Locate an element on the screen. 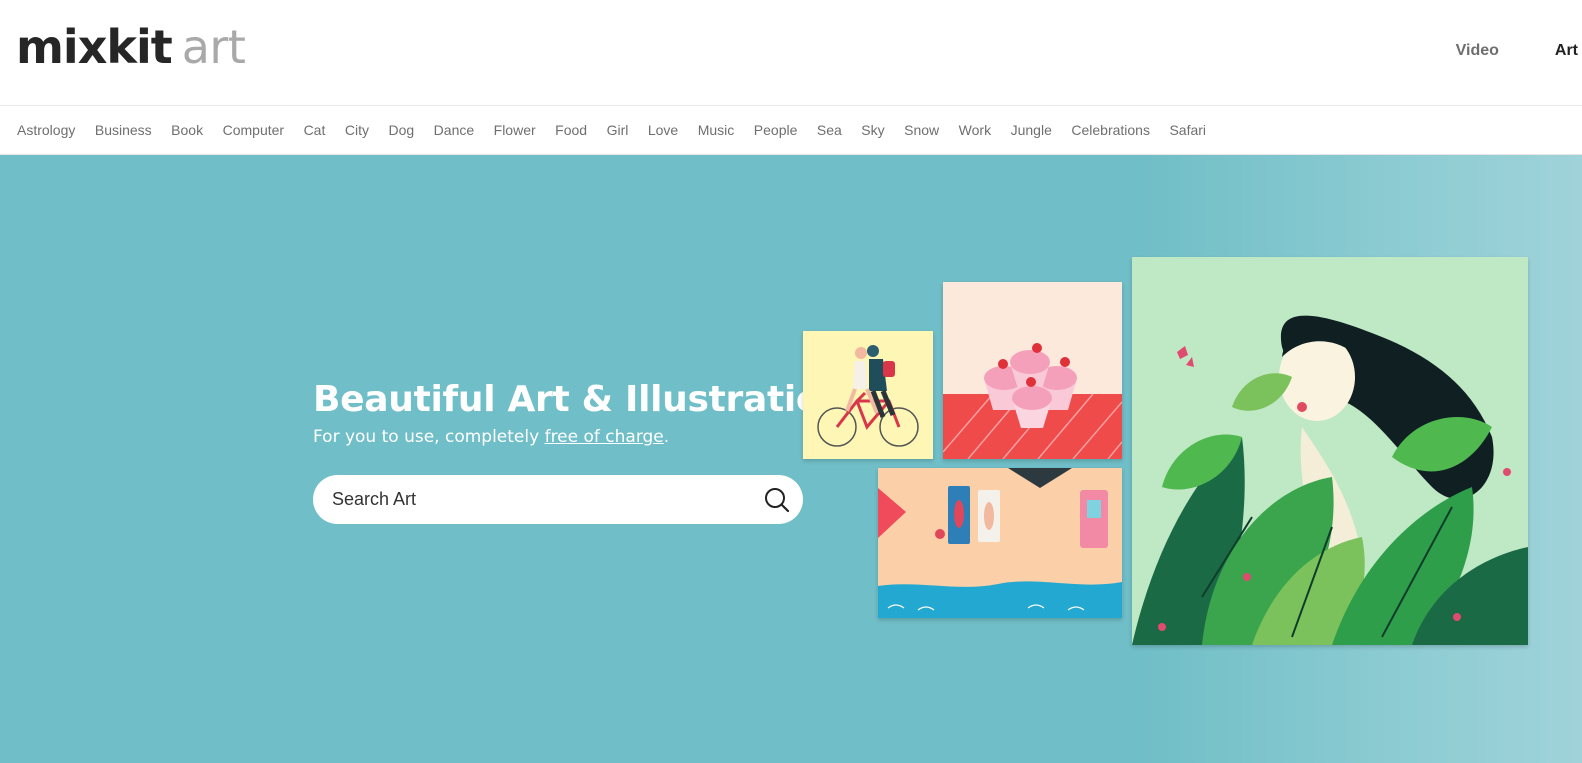 This screenshot has width=1582, height=763. category-link-snow: Snow is located at coordinates (921, 130).